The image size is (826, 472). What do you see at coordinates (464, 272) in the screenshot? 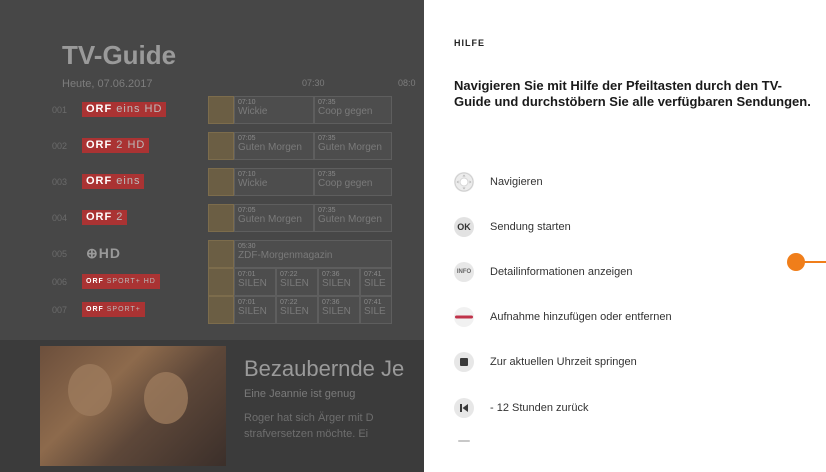
I see `info-icon: INFO` at bounding box center [464, 272].